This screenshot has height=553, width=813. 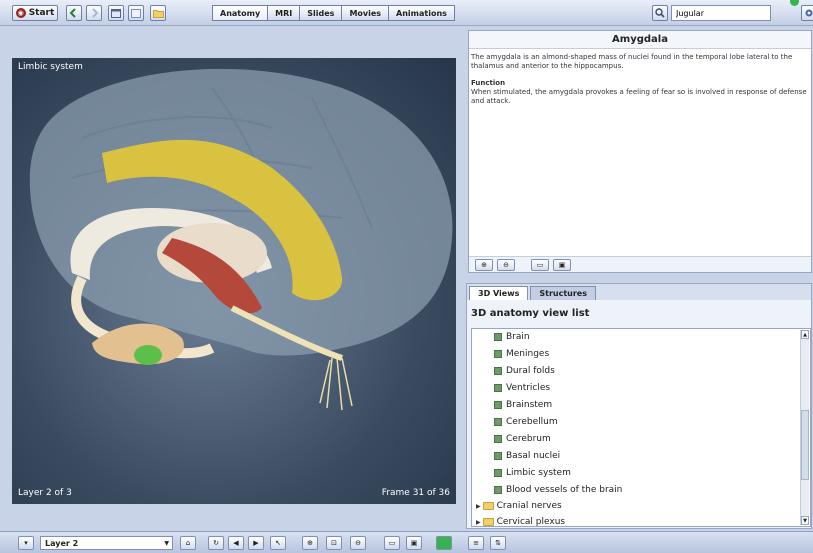 What do you see at coordinates (527, 456) in the screenshot?
I see `list-item: Basal nuclei` at bounding box center [527, 456].